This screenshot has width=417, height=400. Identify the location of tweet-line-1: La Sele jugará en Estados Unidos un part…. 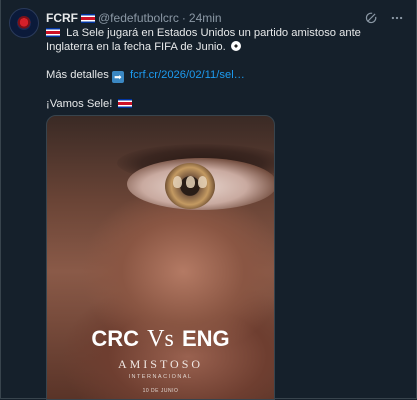
(226, 40).